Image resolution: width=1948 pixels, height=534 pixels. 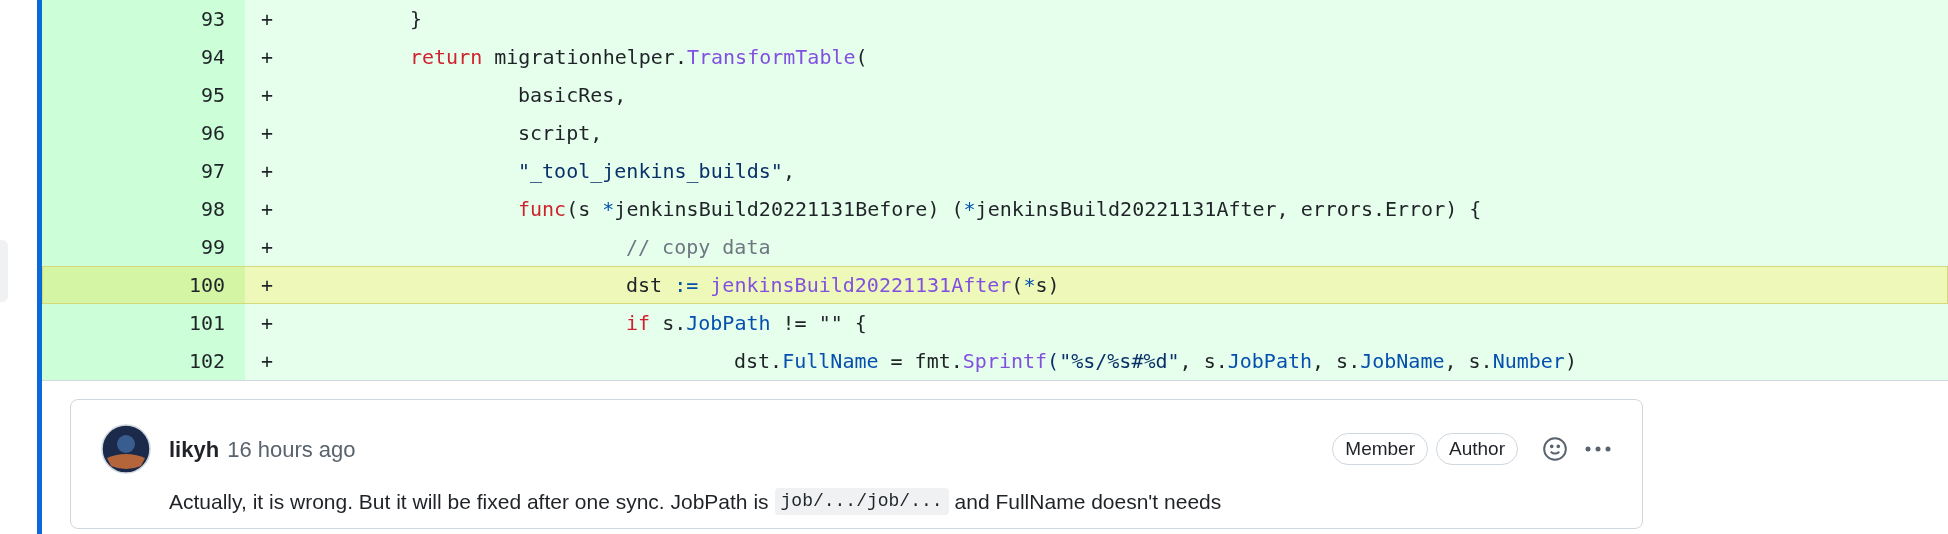 I want to click on comment-body: Actually, it is wrong. But it will be fixed after one sync. JobPath is job/.../job/... and FullName doesn't needs, so click(x=856, y=502).